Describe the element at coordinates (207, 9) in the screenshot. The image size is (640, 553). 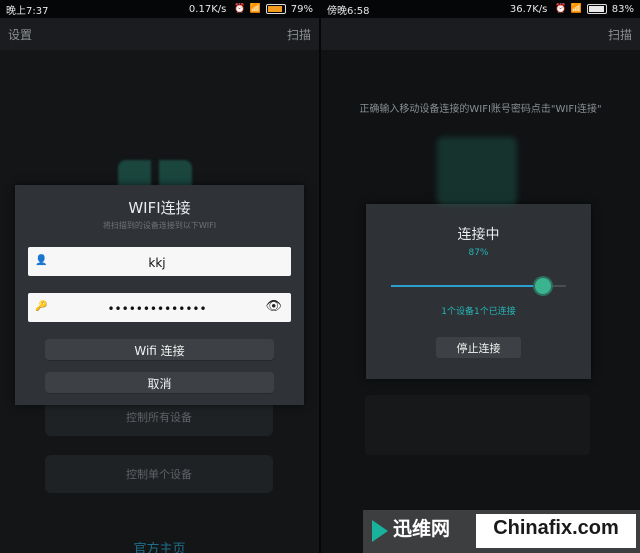
I see `status-network-speed: 0.17K/s` at that location.